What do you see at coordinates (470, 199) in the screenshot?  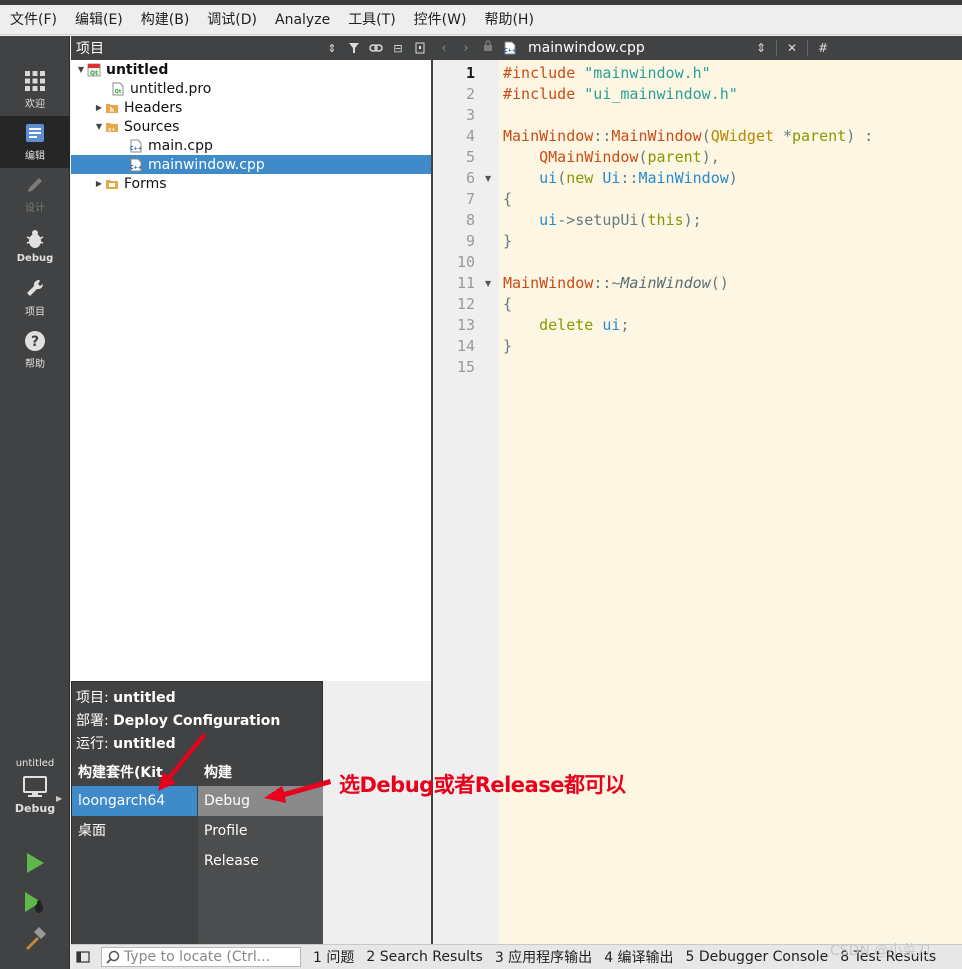 I see `line-number: 7` at bounding box center [470, 199].